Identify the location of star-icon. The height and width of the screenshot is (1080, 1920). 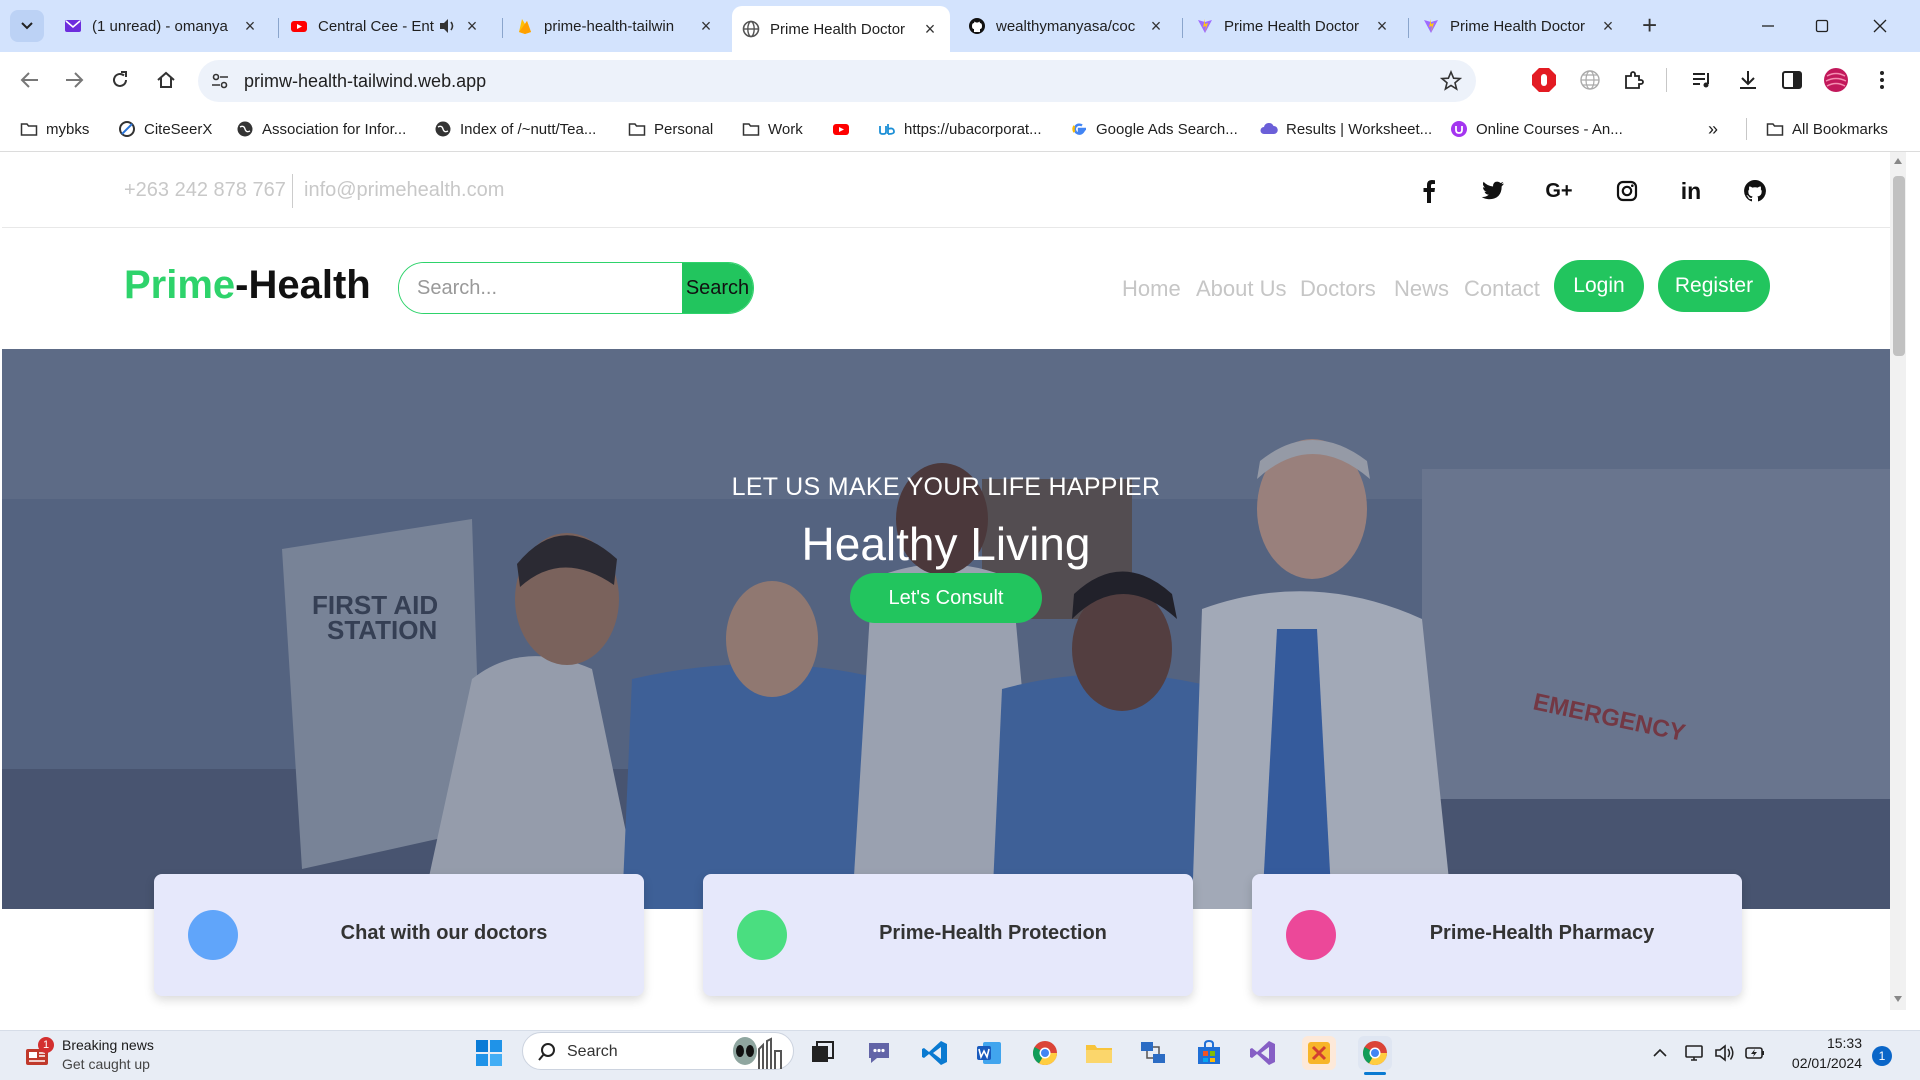
(1451, 81).